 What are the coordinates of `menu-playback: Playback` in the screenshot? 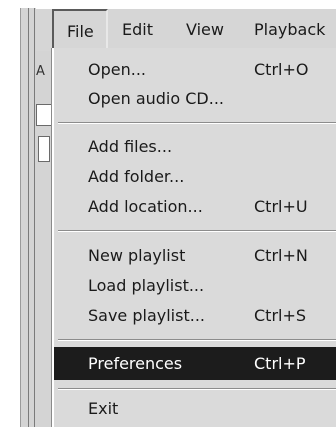 It's located at (289, 30).